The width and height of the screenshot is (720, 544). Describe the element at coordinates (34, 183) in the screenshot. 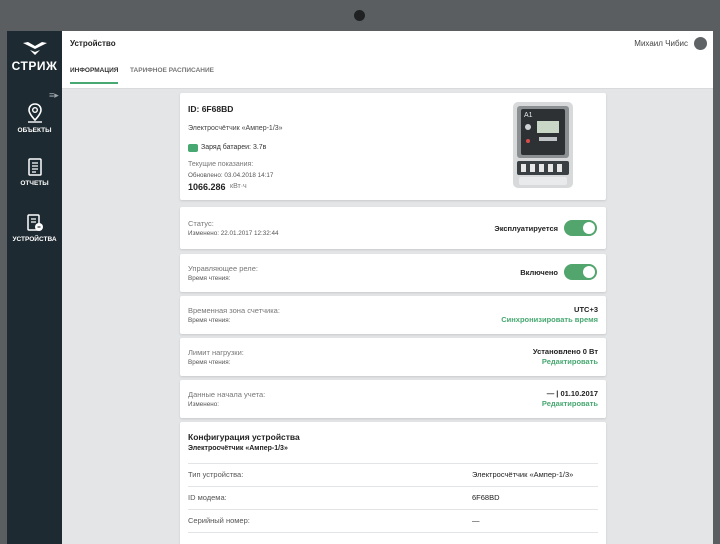

I see `sidebar-item-label: ОТЧЕТЫ` at that location.